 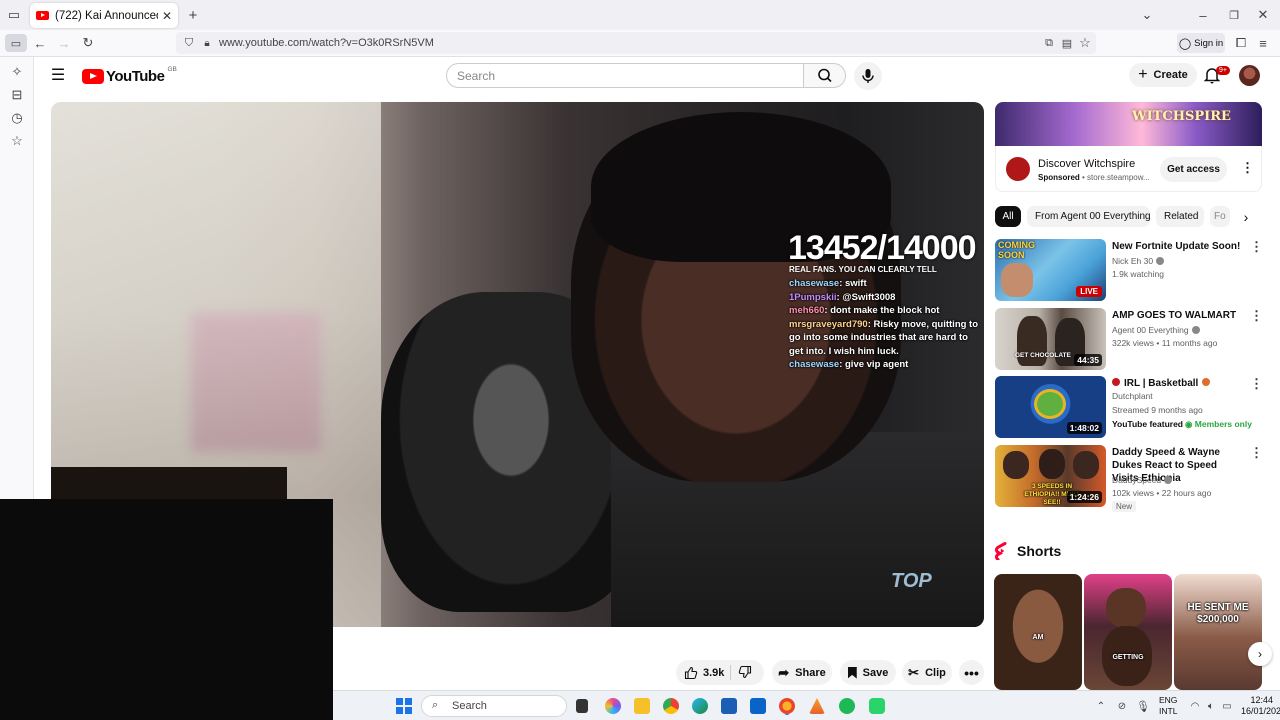 What do you see at coordinates (104, 15) in the screenshot?
I see `browser-tab: (722) Kai Announced It's Over... ✕` at bounding box center [104, 15].